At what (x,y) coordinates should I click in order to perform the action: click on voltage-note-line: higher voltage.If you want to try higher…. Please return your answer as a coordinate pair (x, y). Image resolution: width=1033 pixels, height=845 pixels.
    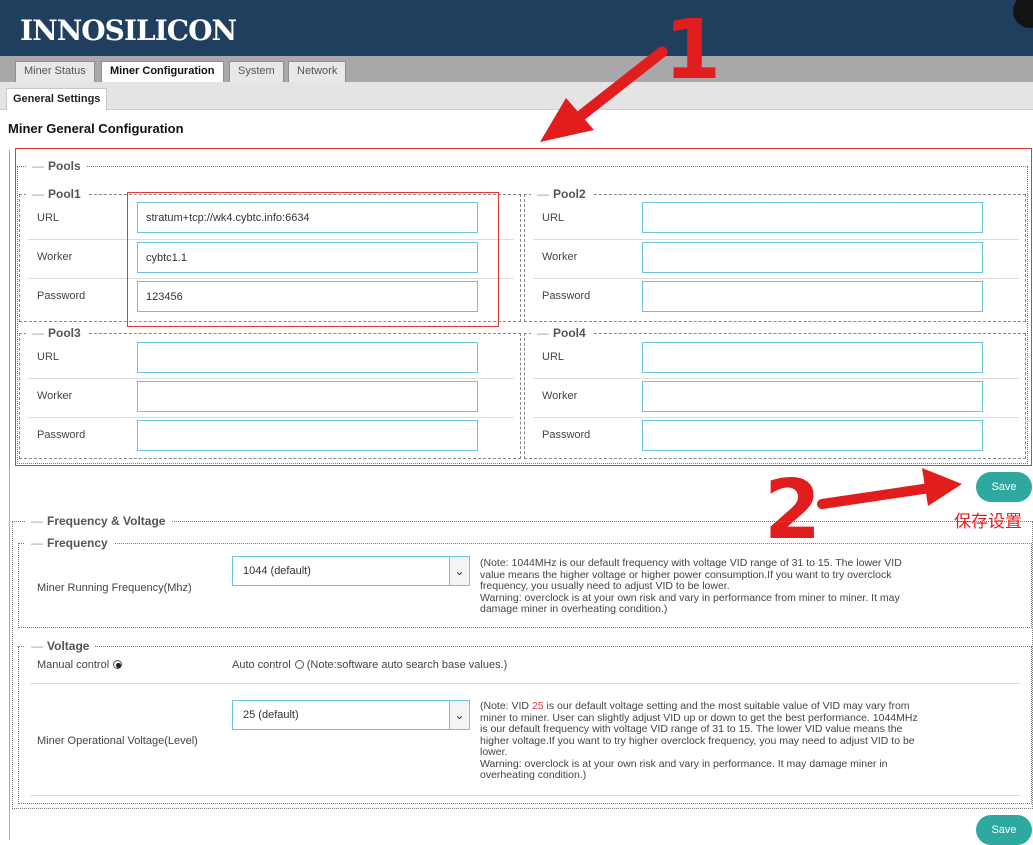
    Looking at the image, I should click on (697, 740).